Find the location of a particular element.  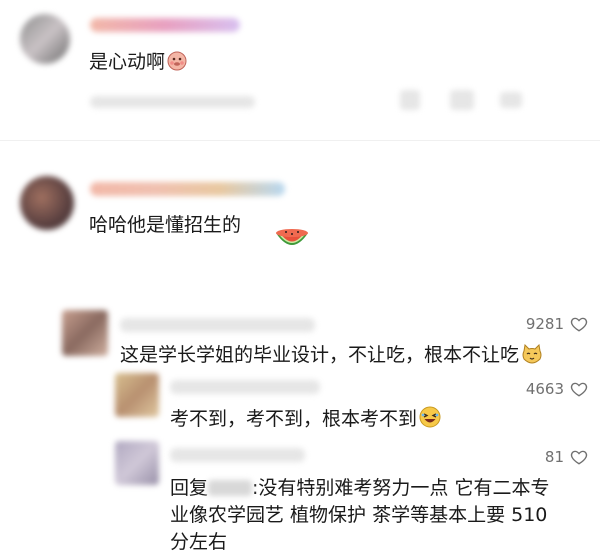

reply-text: 这是学长学姐的毕业设计，不让吃，根本不让吃 is located at coordinates (331, 356).